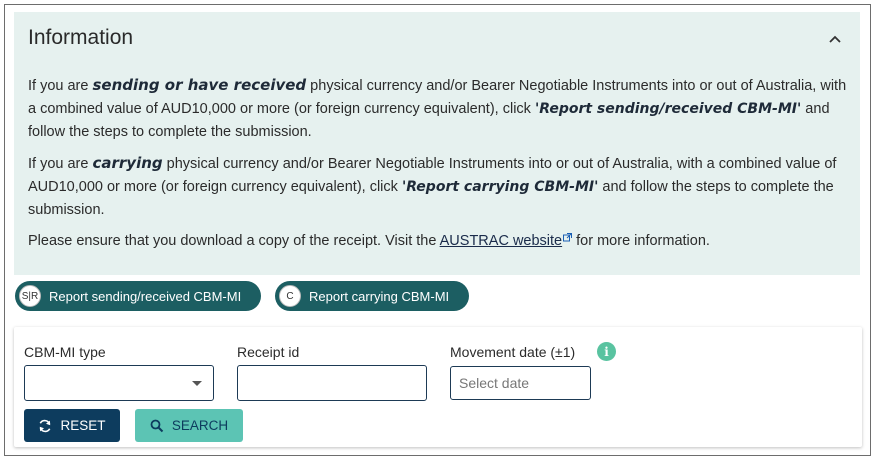 This screenshot has height=470, width=880. I want to click on search-button: SEARCH, so click(189, 425).